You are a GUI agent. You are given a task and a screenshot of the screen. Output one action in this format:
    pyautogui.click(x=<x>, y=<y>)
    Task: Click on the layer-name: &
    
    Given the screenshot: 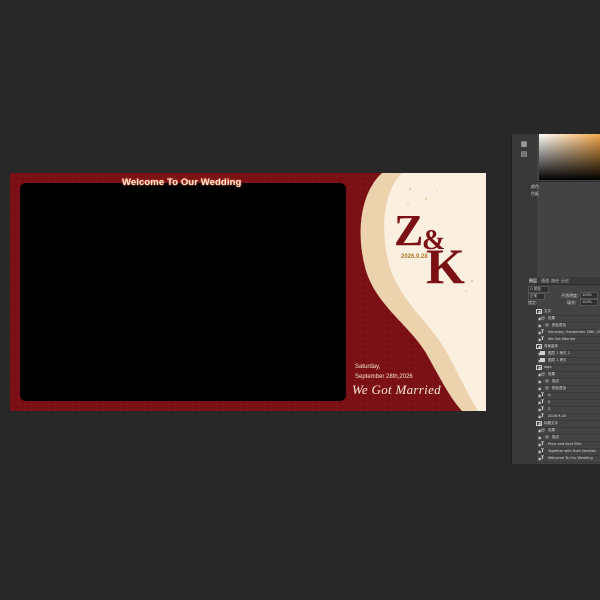 What is the action you would take?
    pyautogui.click(x=549, y=395)
    